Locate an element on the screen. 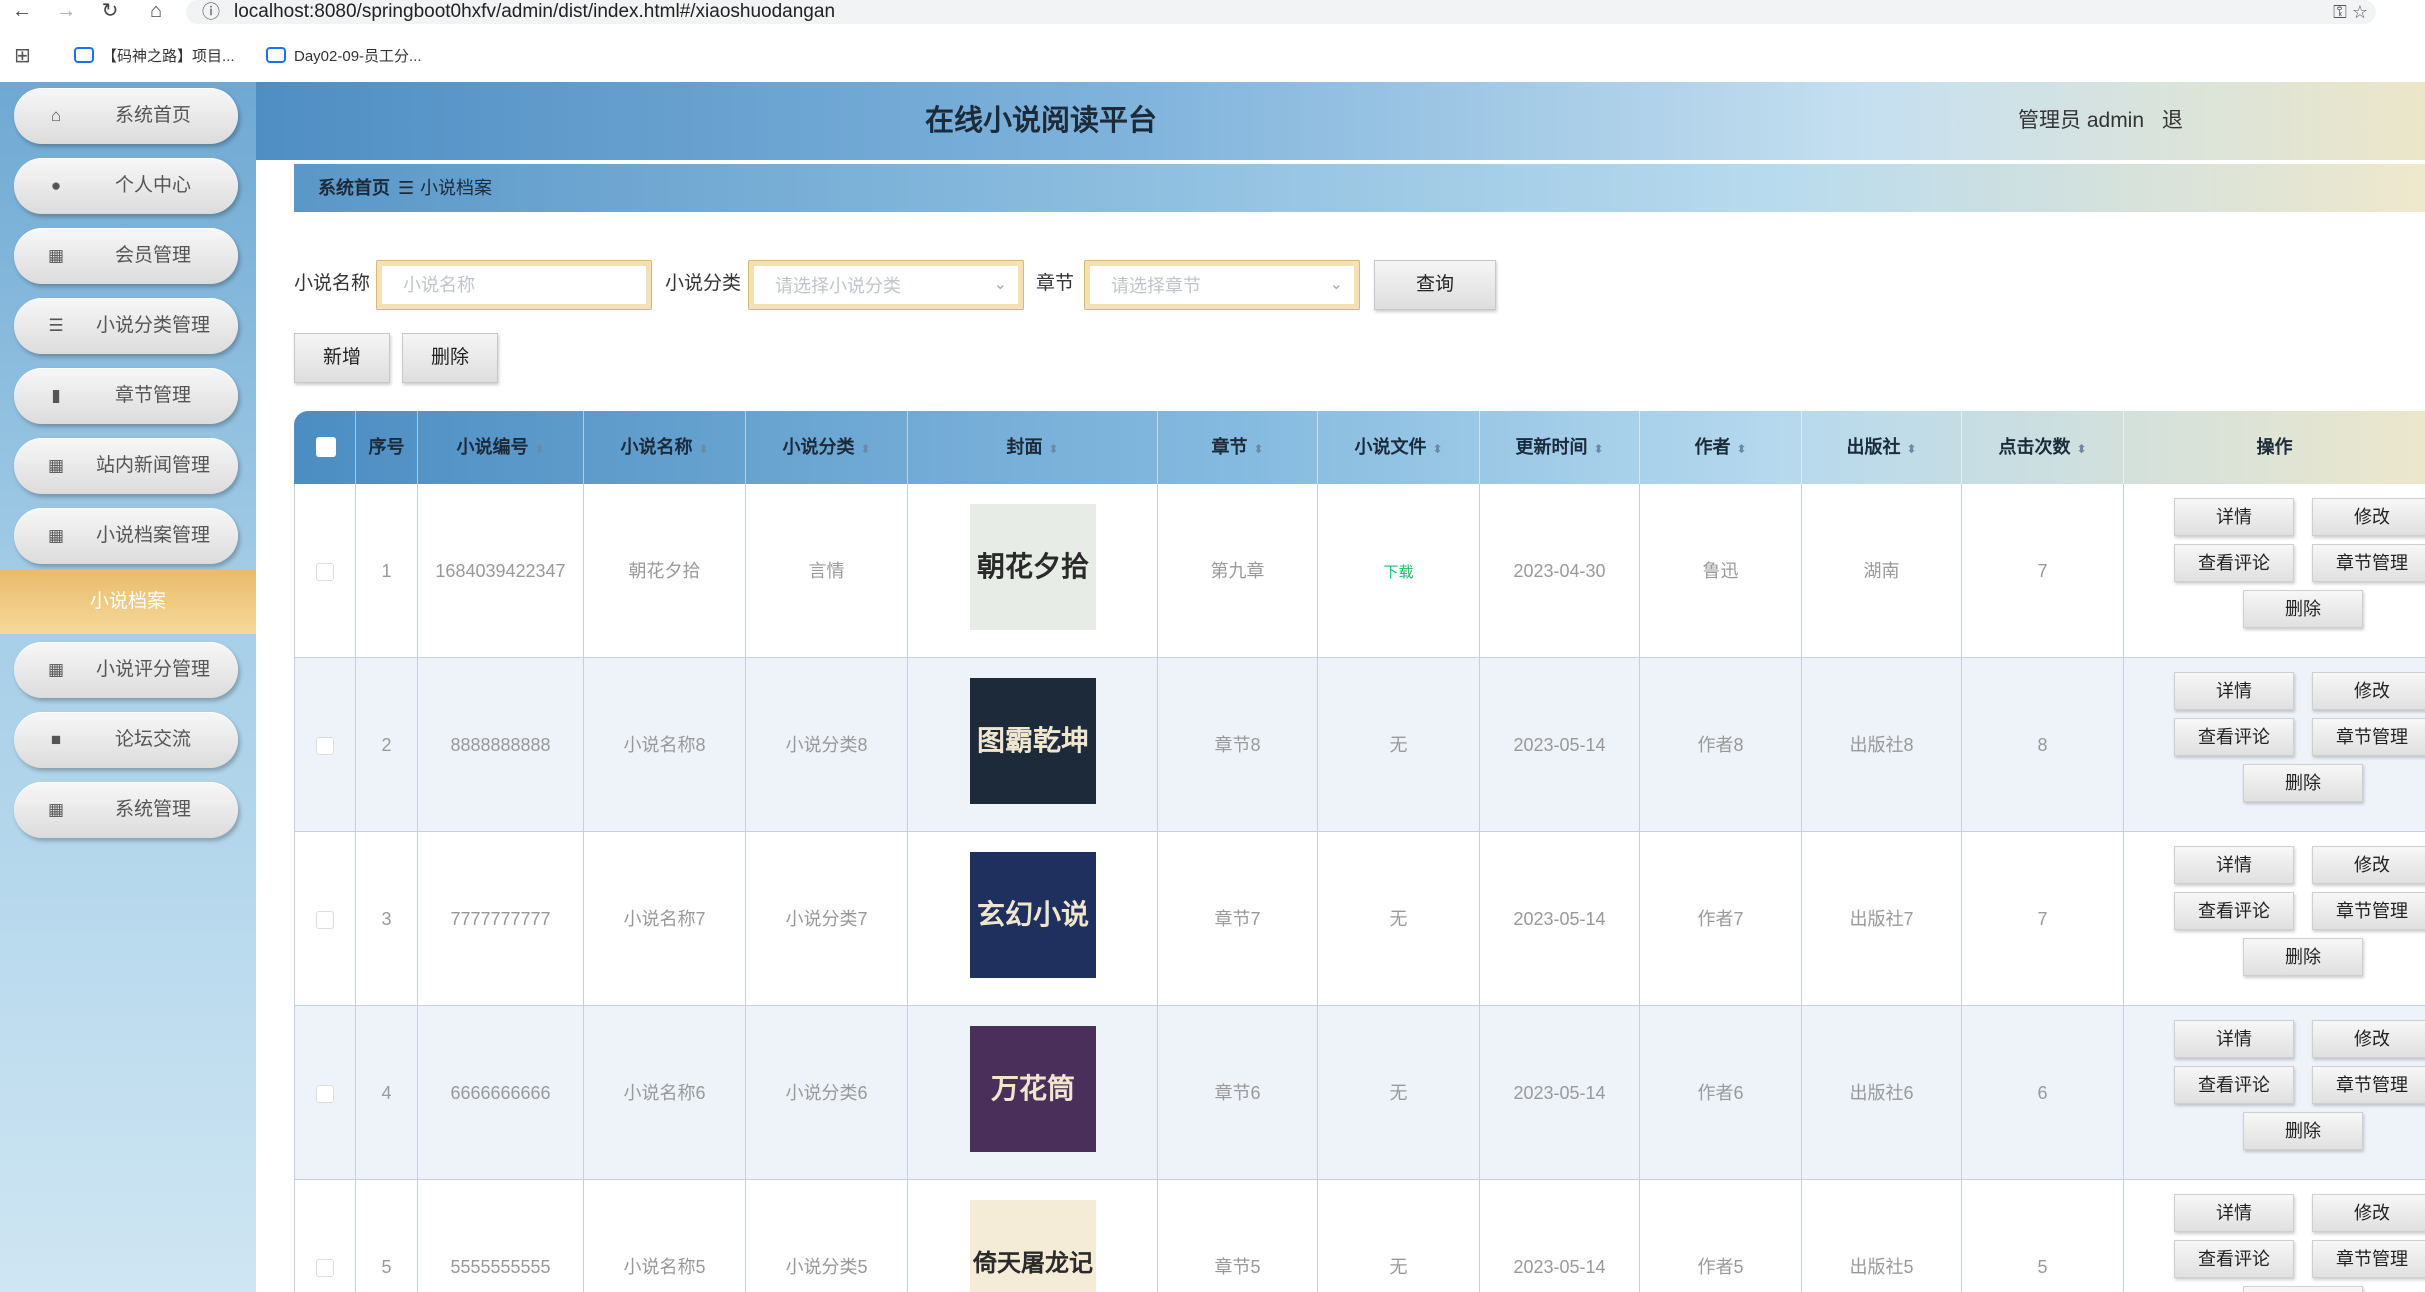  cover-image: 玄幻小说 is located at coordinates (1033, 915).